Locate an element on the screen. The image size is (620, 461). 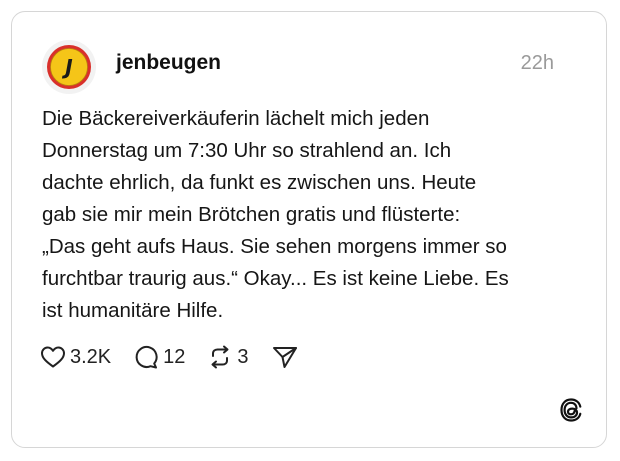
username: jenbeugen is located at coordinates (168, 63).